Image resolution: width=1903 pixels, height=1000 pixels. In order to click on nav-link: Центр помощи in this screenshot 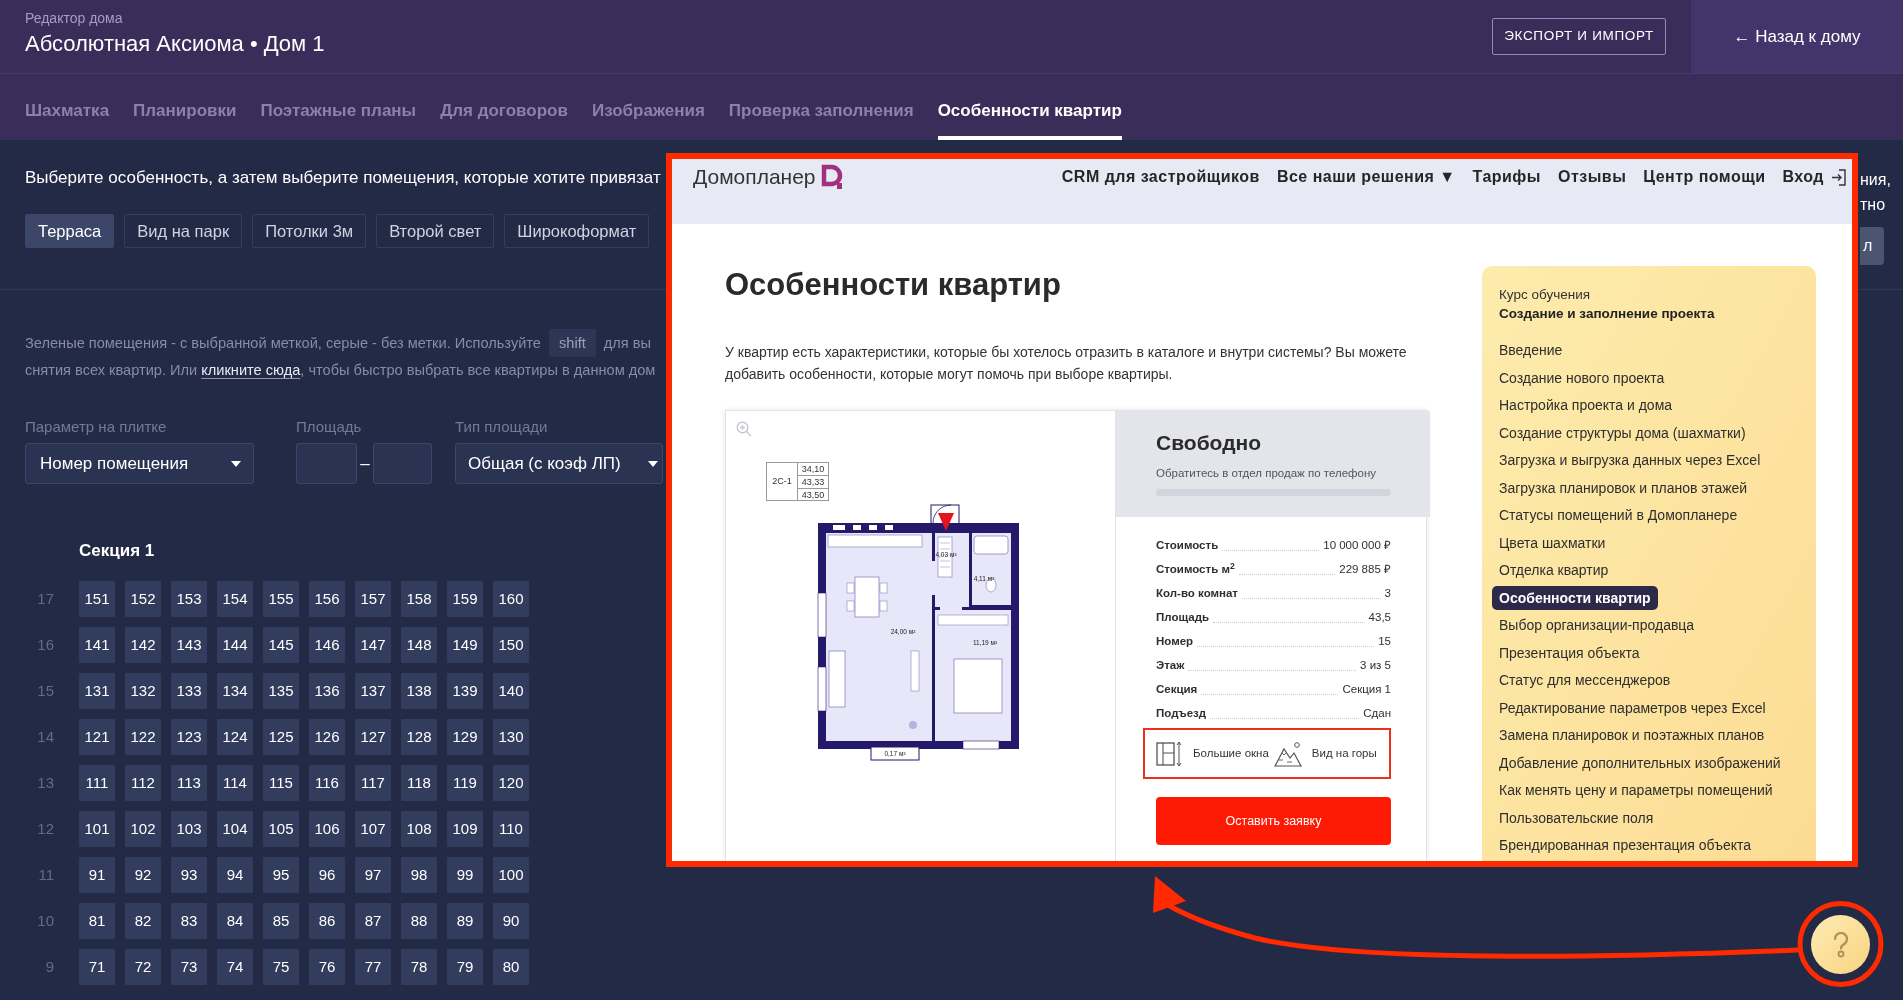, I will do `click(1704, 177)`.